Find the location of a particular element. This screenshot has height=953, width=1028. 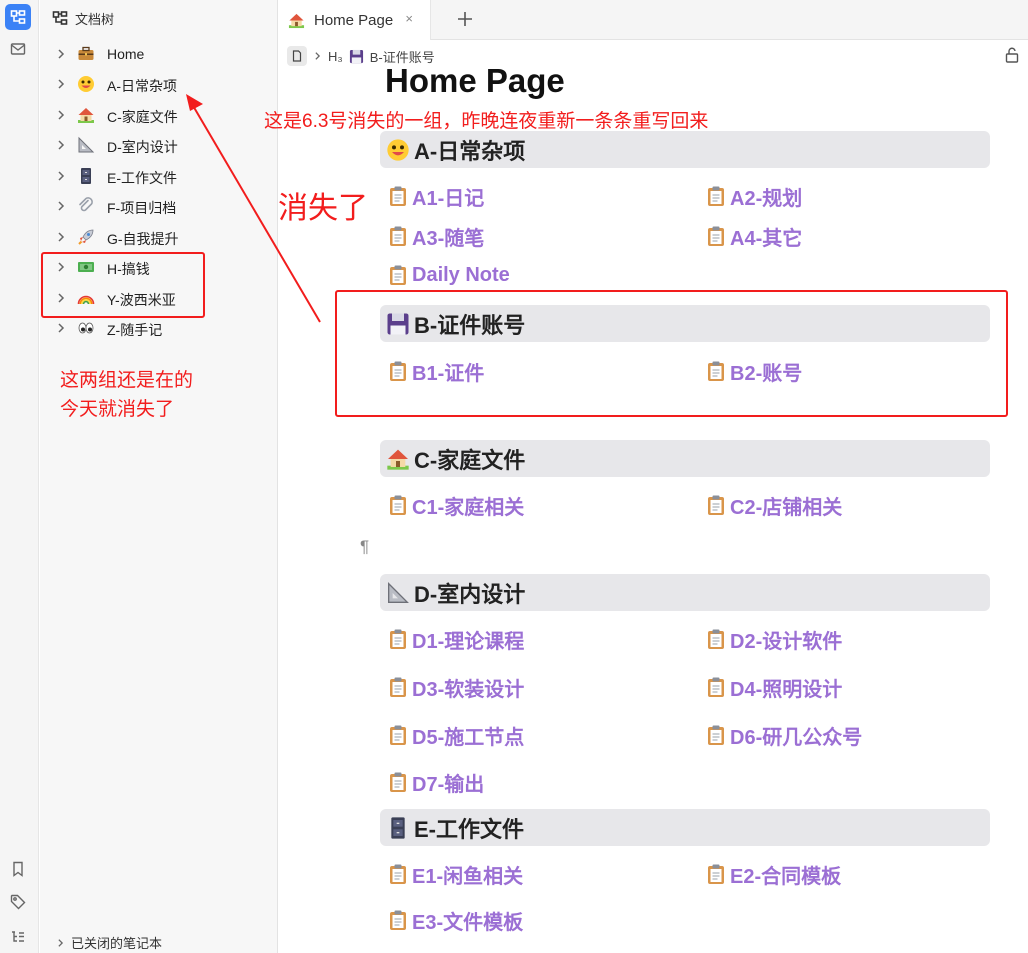

tree-item-d: D-室内设计 is located at coordinates (159, 145).